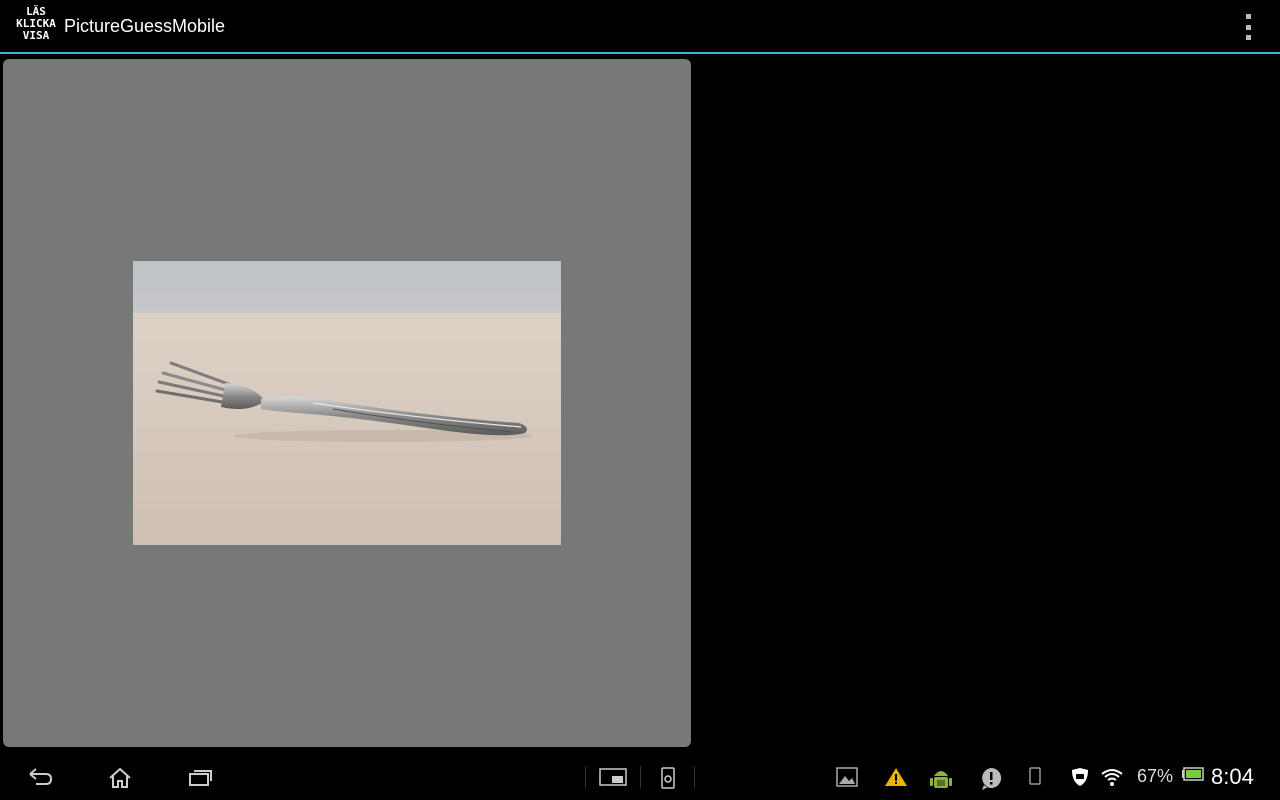  Describe the element at coordinates (941, 779) in the screenshot. I see `android-debug-icon` at that location.